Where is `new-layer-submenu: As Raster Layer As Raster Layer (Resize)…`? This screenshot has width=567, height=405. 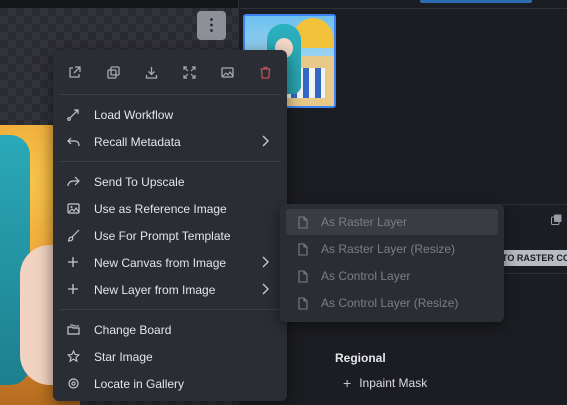 new-layer-submenu: As Raster Layer As Raster Layer (Resize)… is located at coordinates (392, 263).